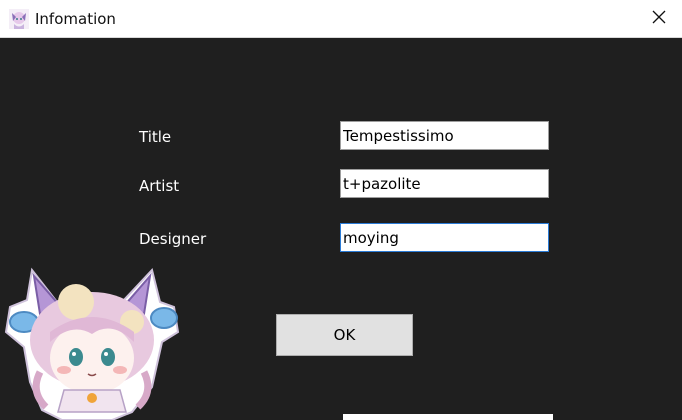  I want to click on close-icon, so click(659, 18).